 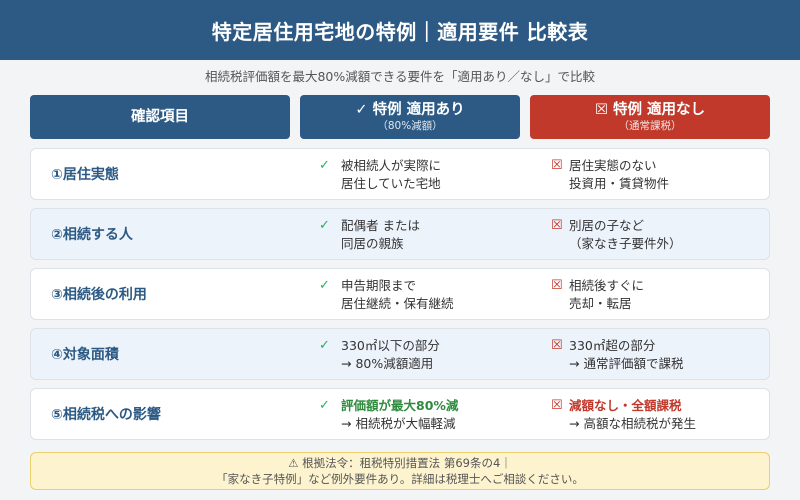 I want to click on cell-line: 申告期限まで, so click(x=379, y=285).